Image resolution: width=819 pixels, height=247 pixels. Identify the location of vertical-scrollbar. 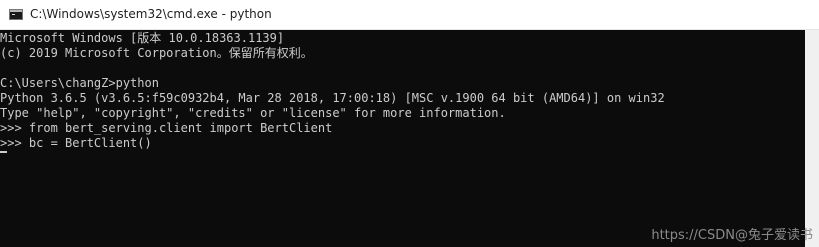
(812, 138).